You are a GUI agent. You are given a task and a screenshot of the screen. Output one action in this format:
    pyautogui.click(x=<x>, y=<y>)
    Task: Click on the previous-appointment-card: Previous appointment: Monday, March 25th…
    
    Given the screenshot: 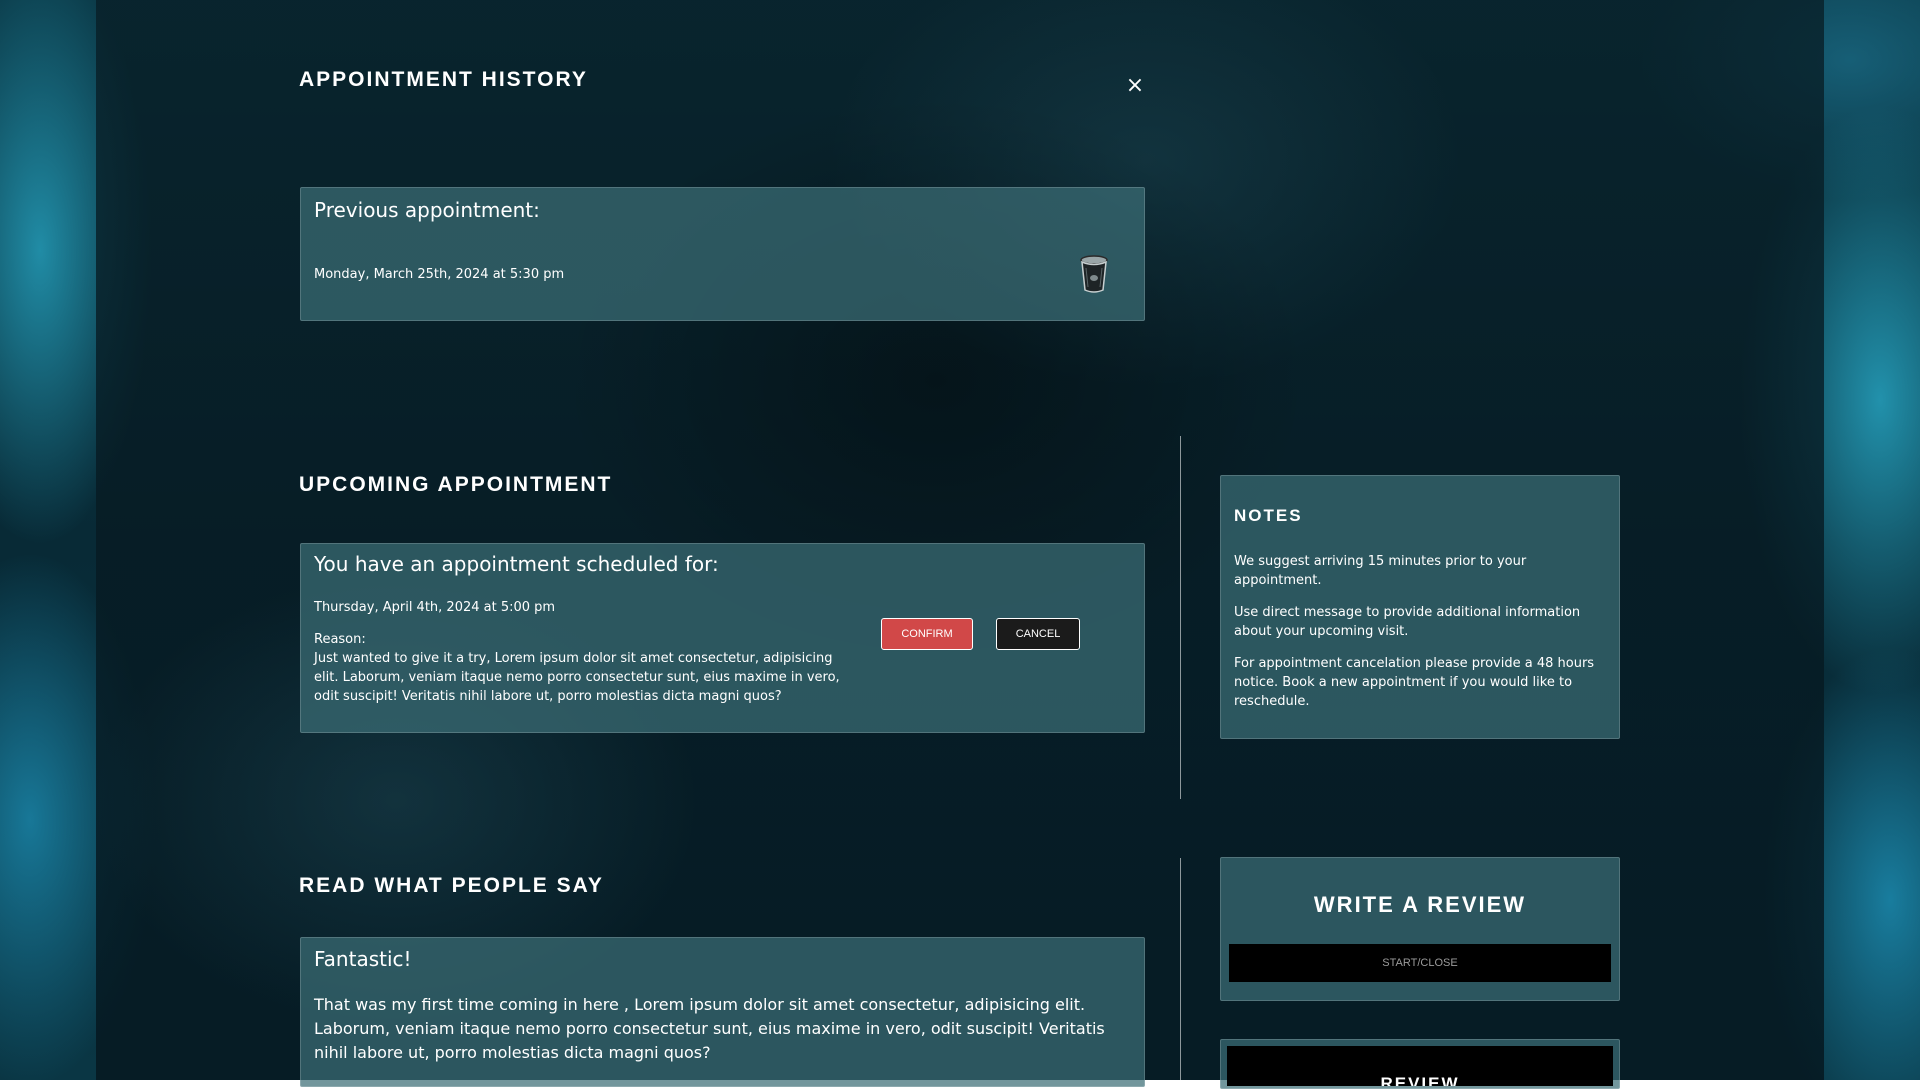 What is the action you would take?
    pyautogui.click(x=722, y=254)
    